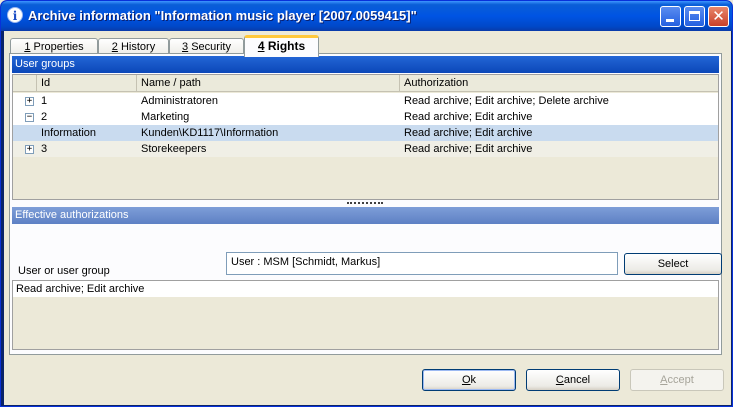  I want to click on row-id: 1, so click(44, 101).